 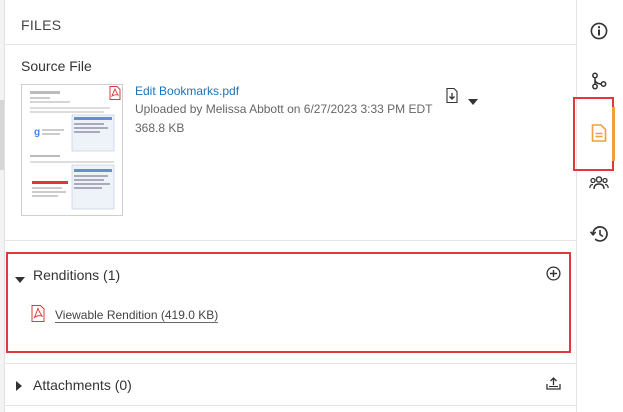 I want to click on file-name-link: Edit Bookmarks.pdf, so click(x=187, y=91).